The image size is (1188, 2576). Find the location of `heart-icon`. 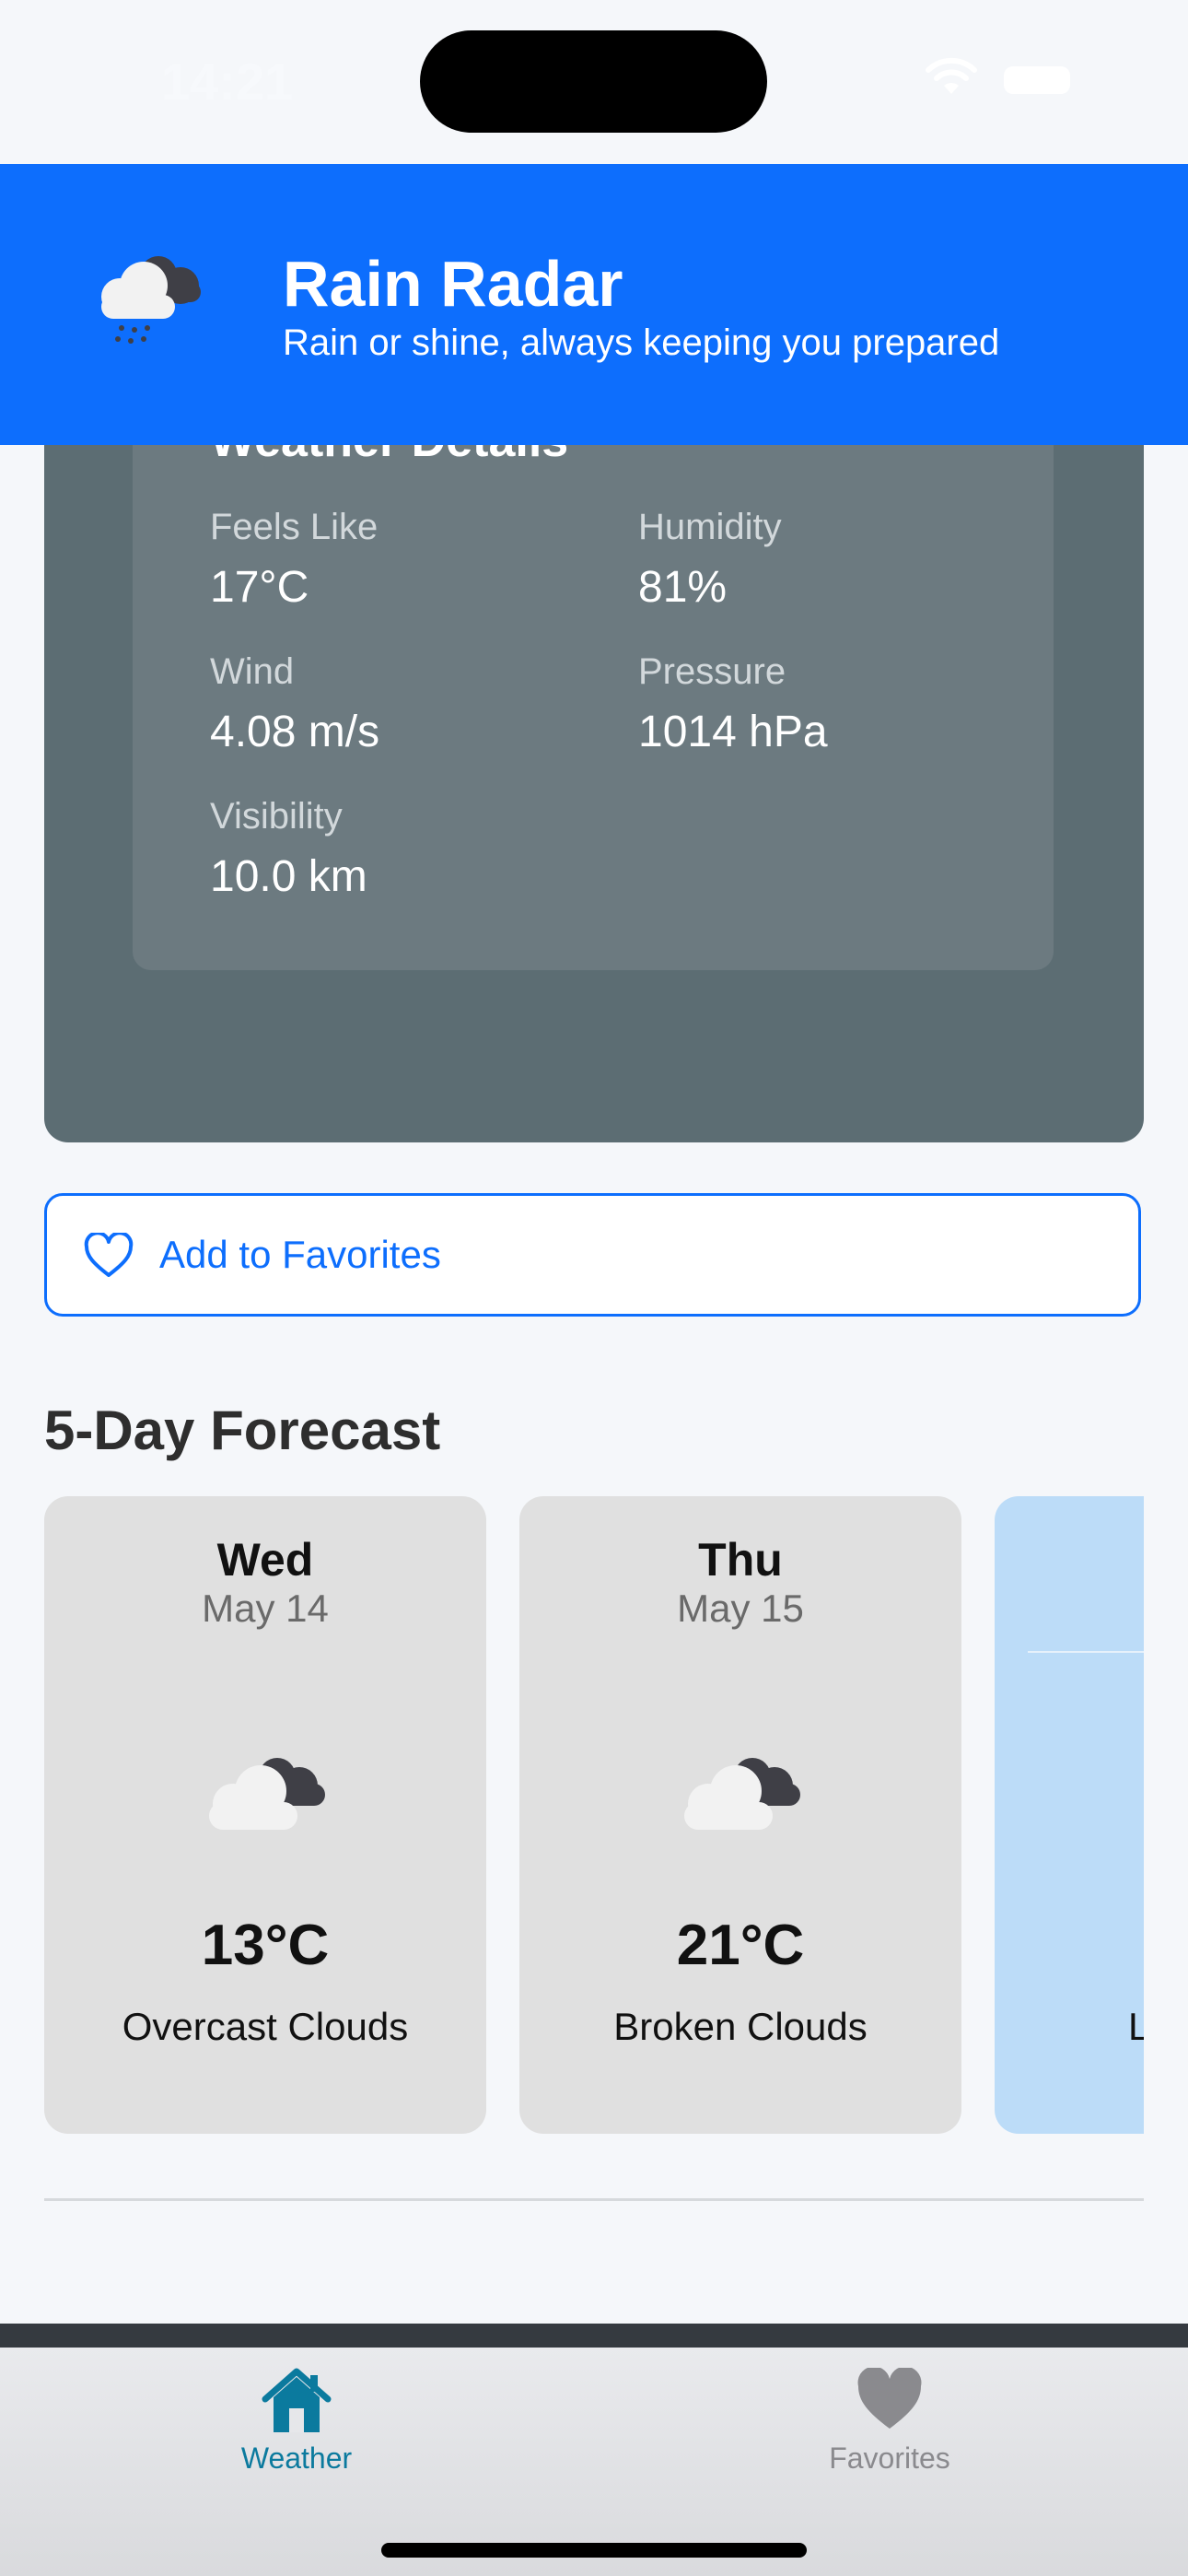

heart-icon is located at coordinates (889, 2398).